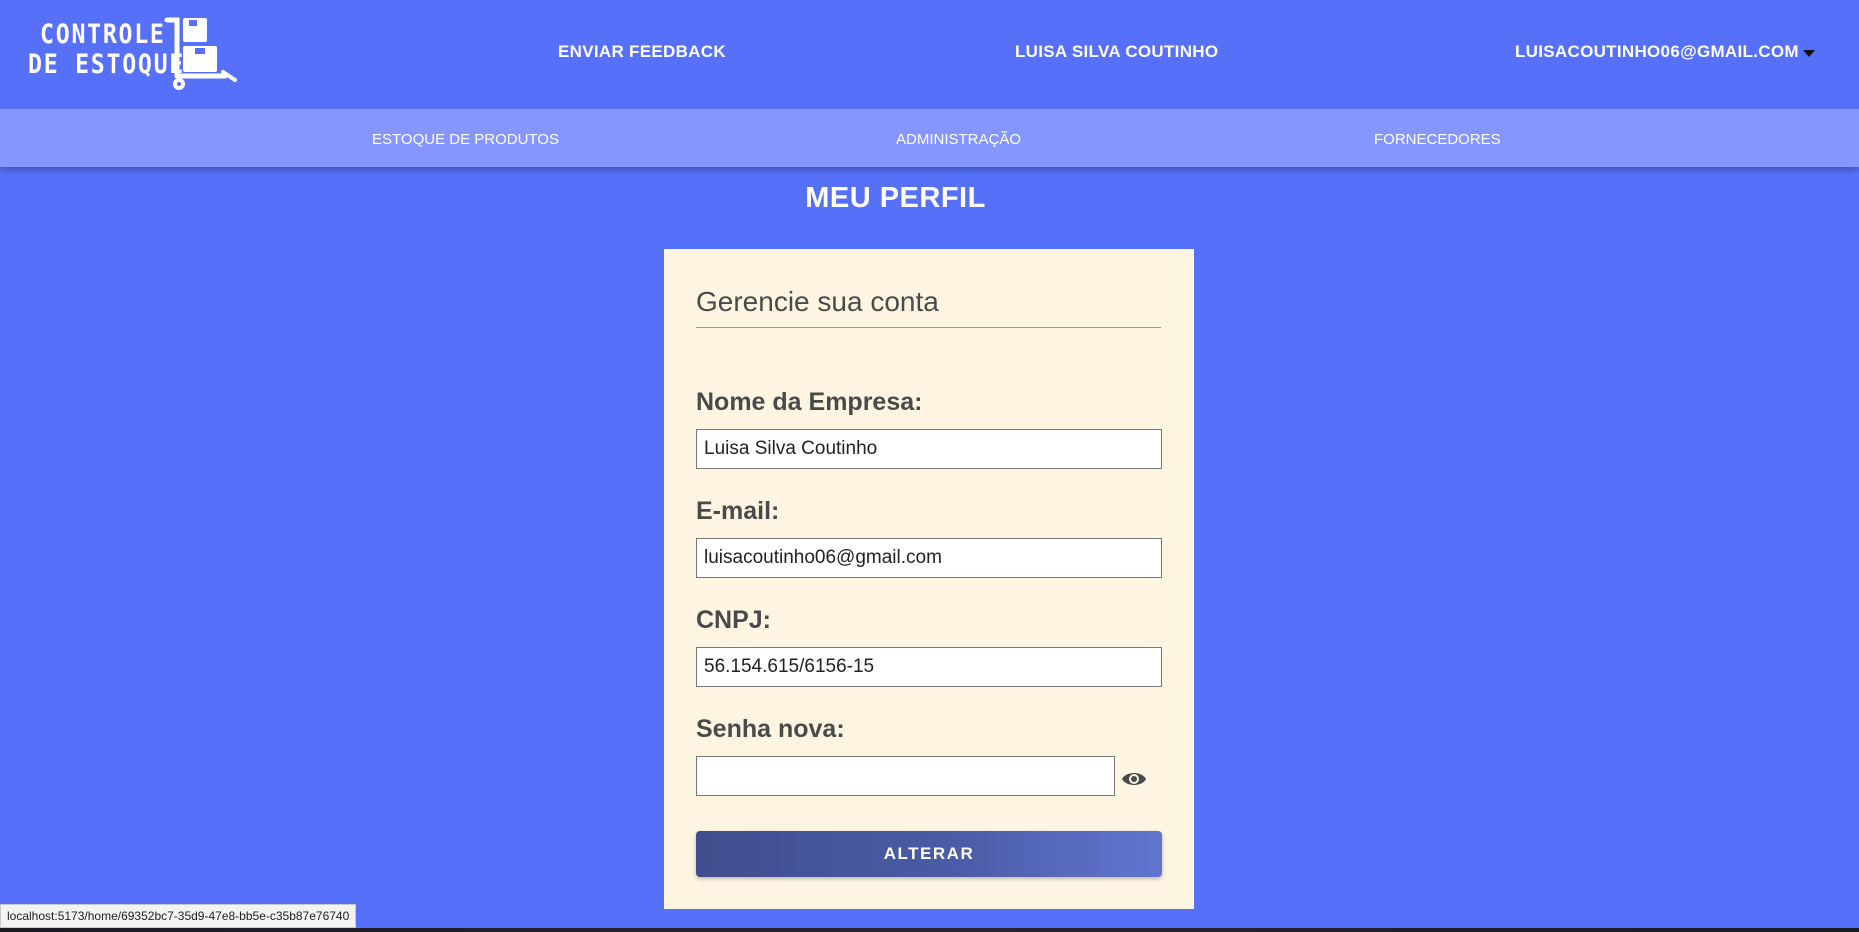 The height and width of the screenshot is (932, 1859). Describe the element at coordinates (958, 139) in the screenshot. I see `nav-item-administracao: ADMINISTRAÇÃO` at that location.